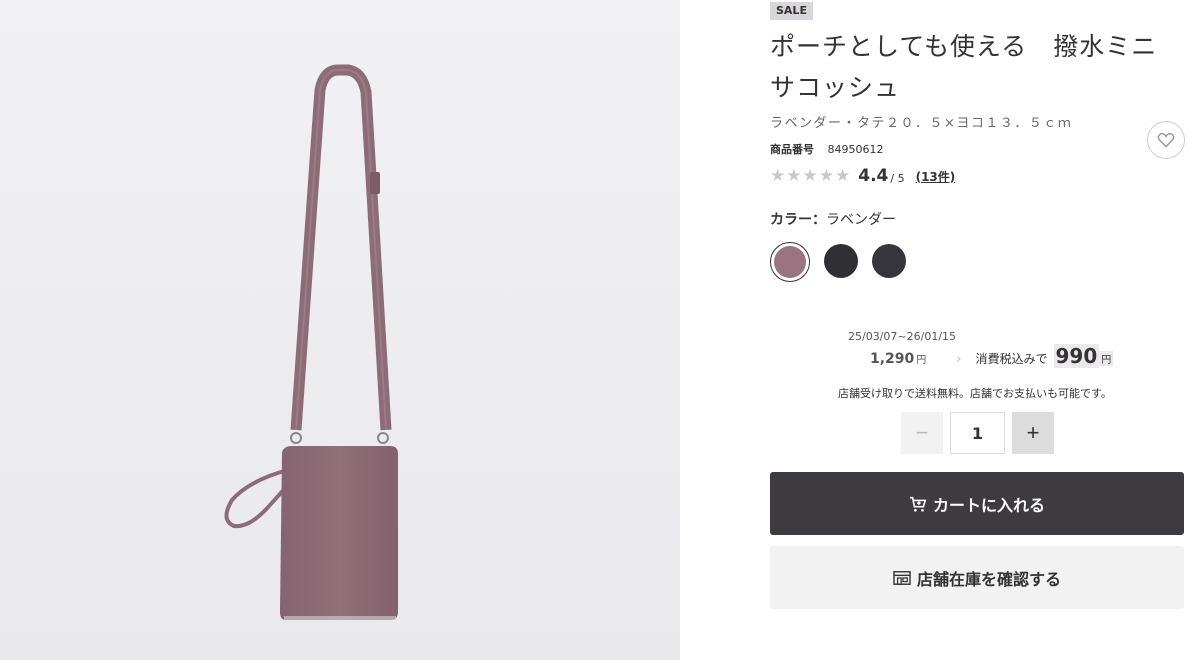  Describe the element at coordinates (975, 393) in the screenshot. I see `pickup-note: 店舗受け取りで送料無料。店舗でお支払いも可能です。` at that location.